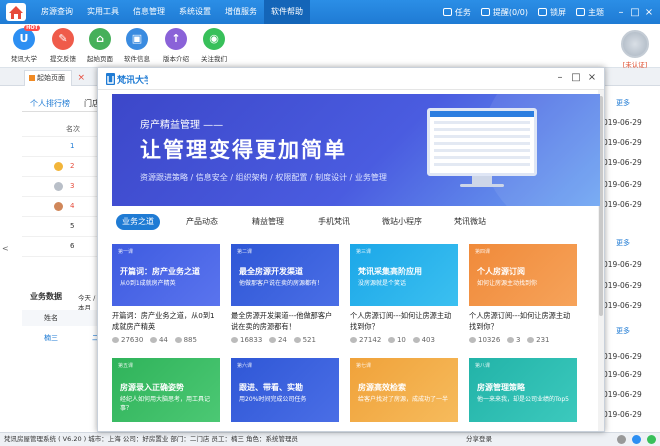  Describe the element at coordinates (489, 340) in the screenshot. I see `view-count: 10326` at that location.